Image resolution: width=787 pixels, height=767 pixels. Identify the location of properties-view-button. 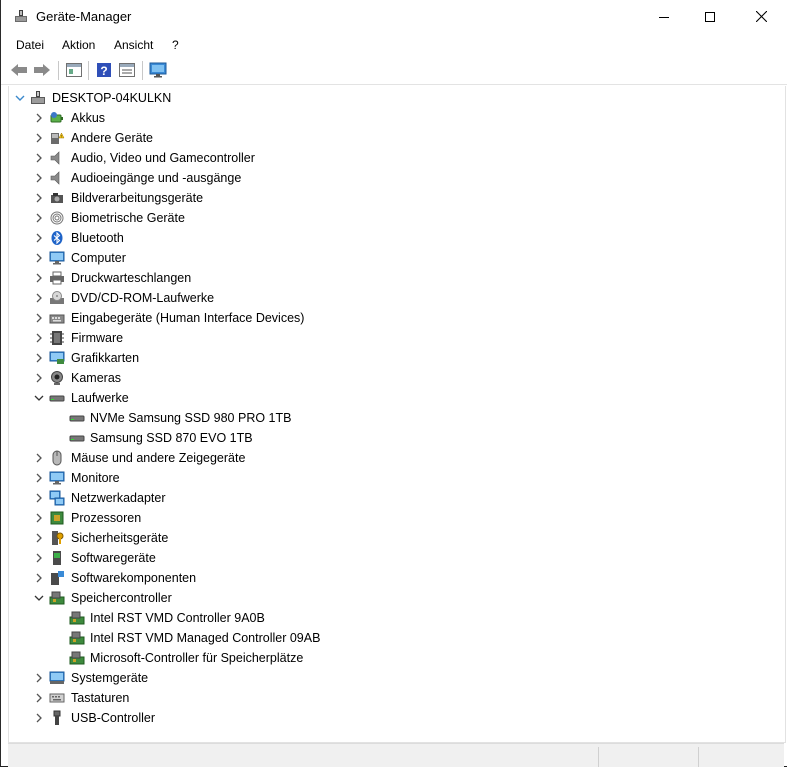
(74, 70).